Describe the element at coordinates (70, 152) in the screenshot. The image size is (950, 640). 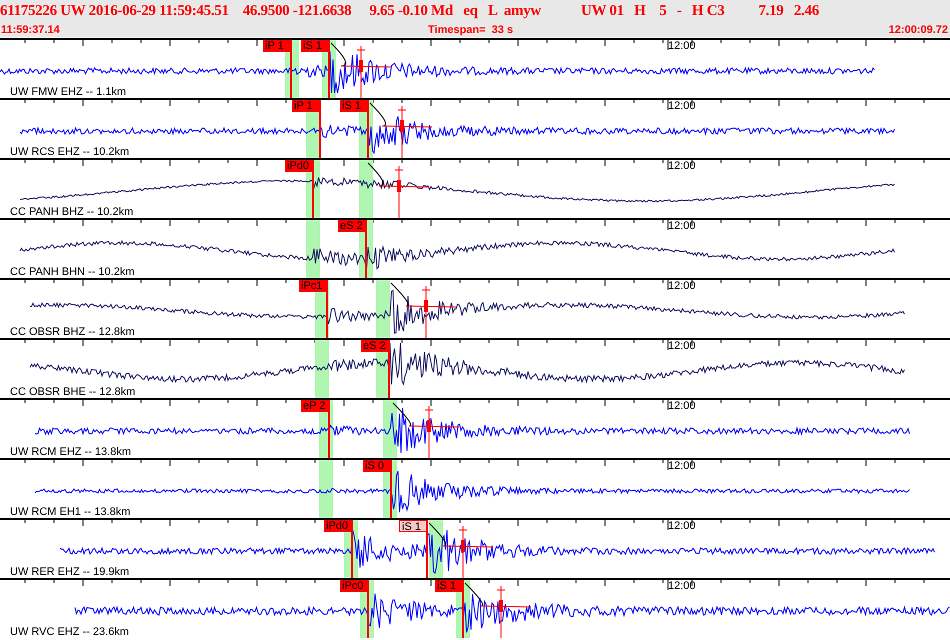
I see `station-label: UW RCS EHZ -- 10.2km` at that location.